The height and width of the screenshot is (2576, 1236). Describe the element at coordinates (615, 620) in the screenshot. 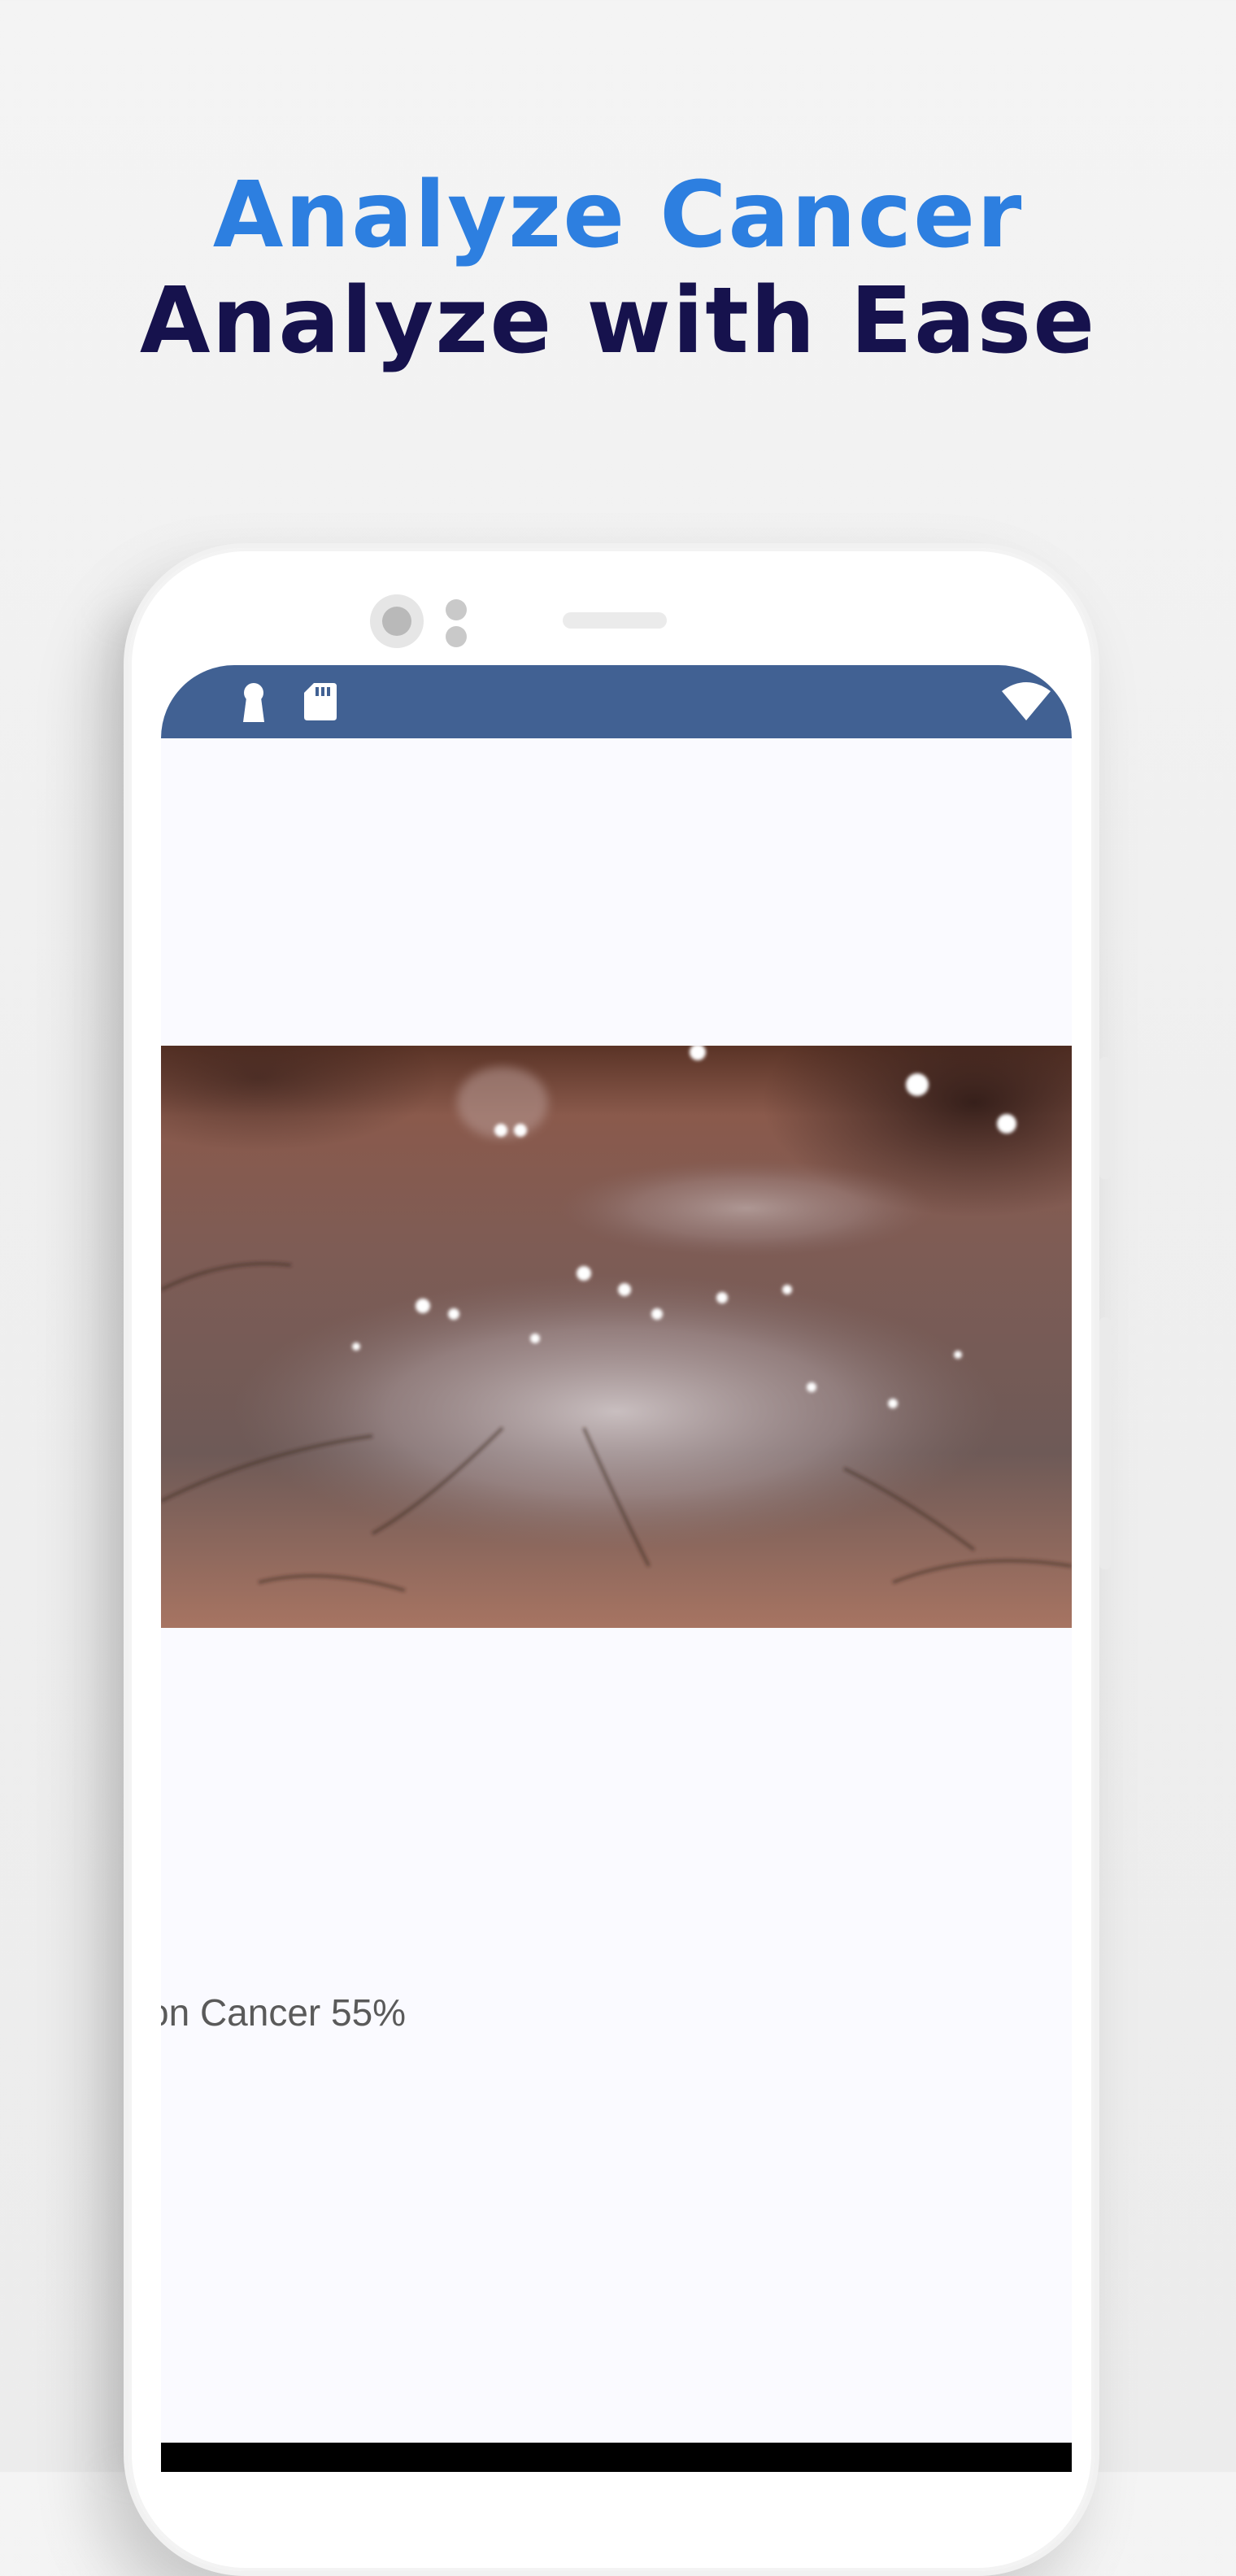

I see `earpiece-speaker` at that location.